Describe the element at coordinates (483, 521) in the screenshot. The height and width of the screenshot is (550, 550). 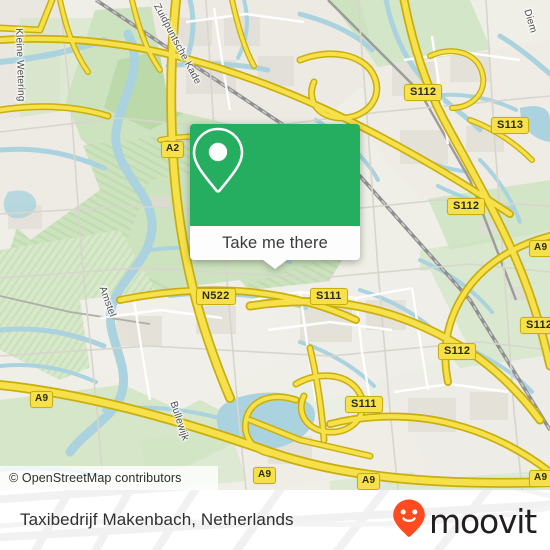
I see `moovit-wordmark: moovit` at that location.